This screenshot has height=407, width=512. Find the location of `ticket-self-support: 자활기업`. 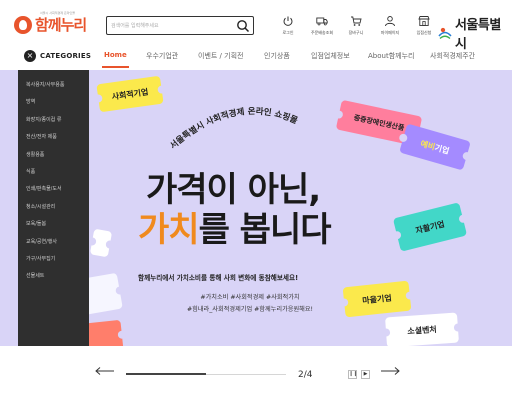

ticket-self-support: 자활기업 is located at coordinates (430, 227).